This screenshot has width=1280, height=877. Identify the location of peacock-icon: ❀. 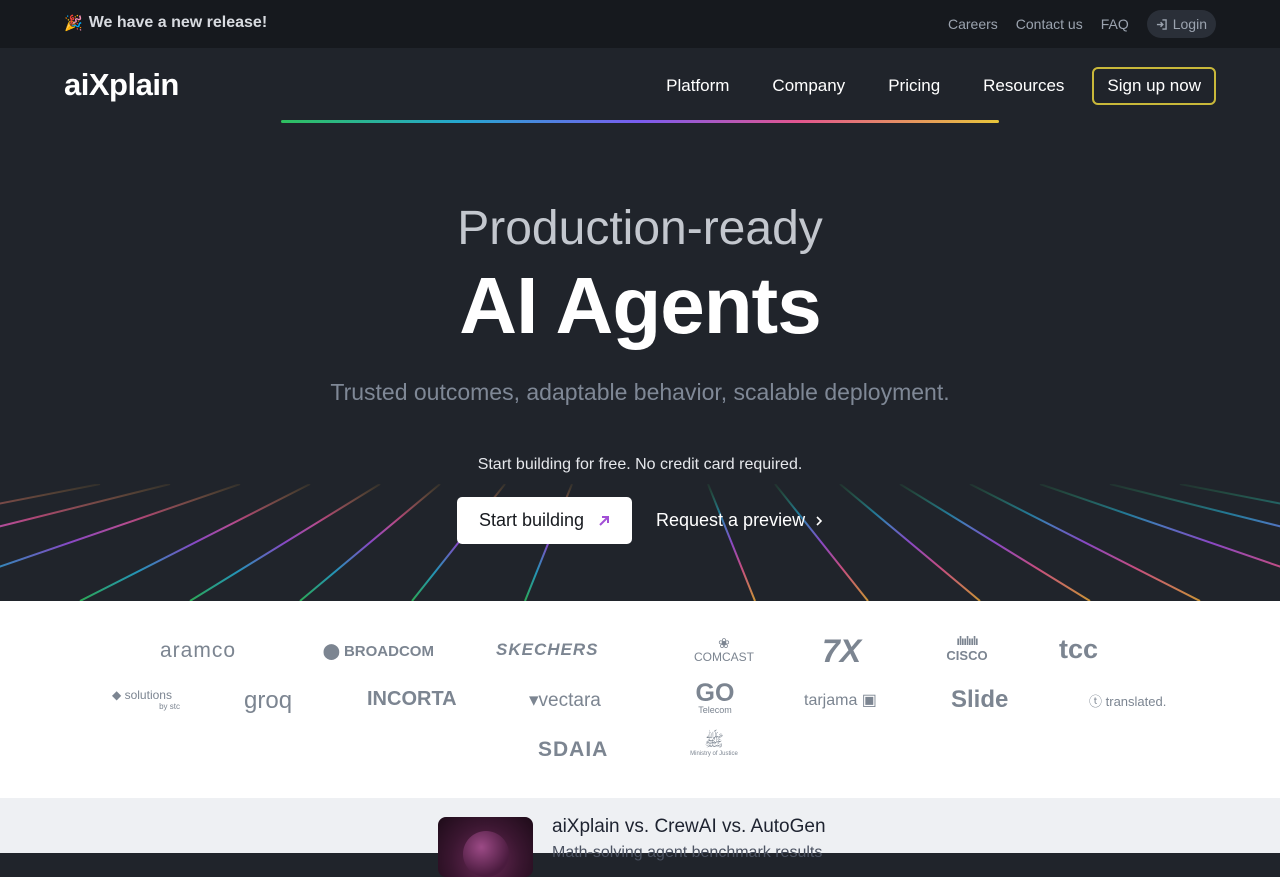
(724, 643).